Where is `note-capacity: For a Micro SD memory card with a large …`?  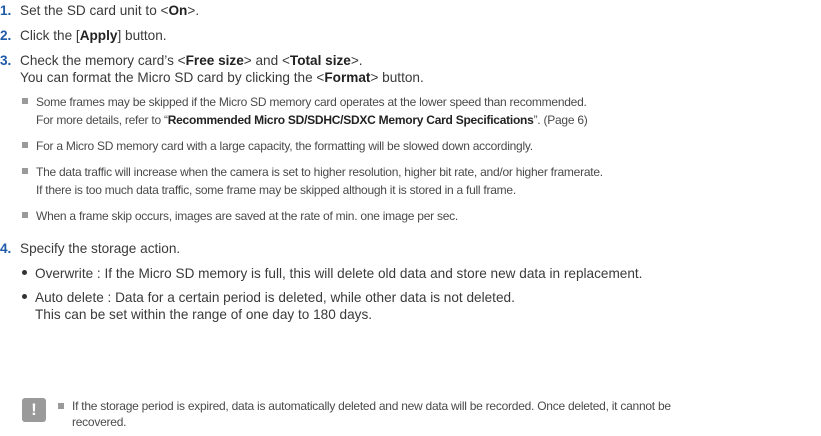
note-capacity: For a Micro SD memory card with a large … is located at coordinates (277, 146).